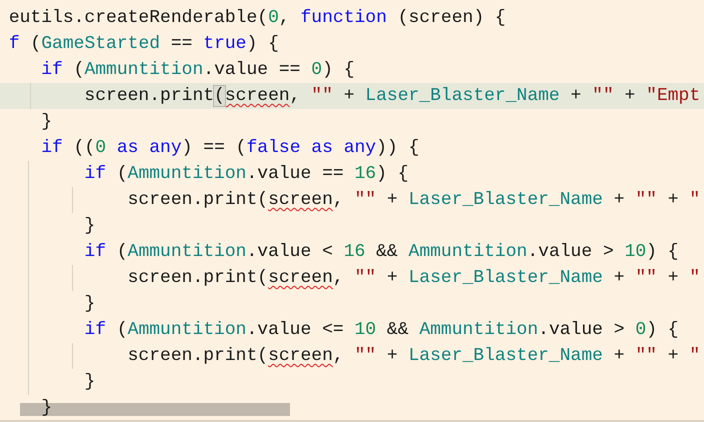 The height and width of the screenshot is (422, 704). Describe the element at coordinates (230, 148) in the screenshot. I see `code-line: if ((0 as any) == (false as any)) {` at that location.